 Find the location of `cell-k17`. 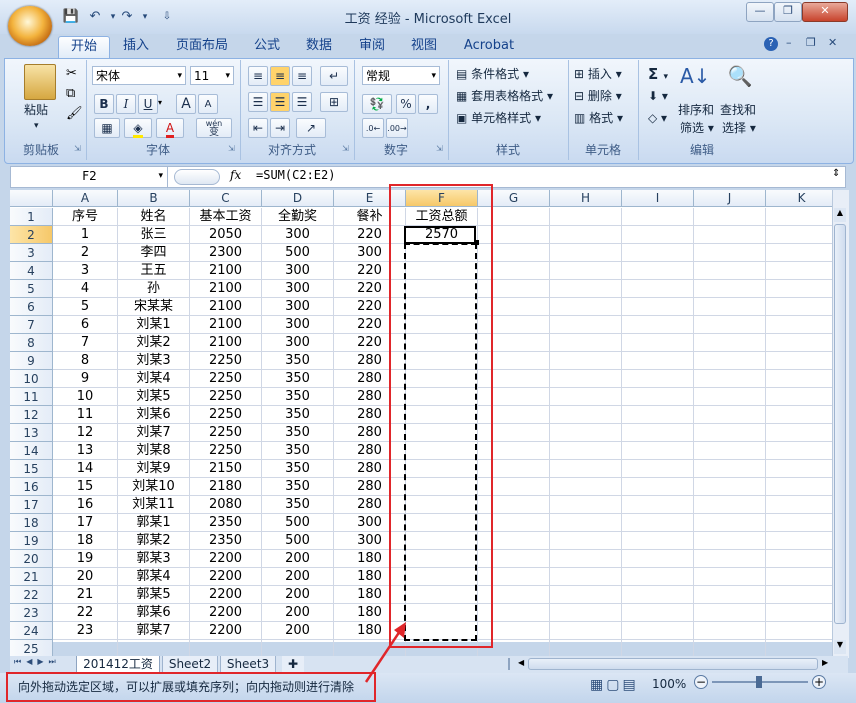

cell-k17 is located at coordinates (802, 505).